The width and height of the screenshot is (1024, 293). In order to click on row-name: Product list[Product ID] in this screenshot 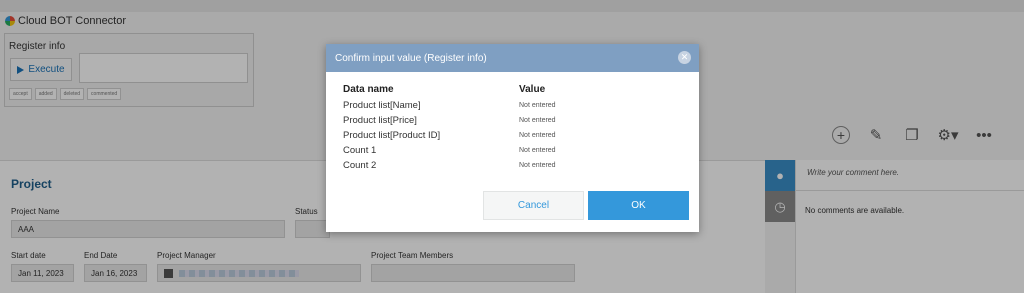, I will do `click(392, 135)`.